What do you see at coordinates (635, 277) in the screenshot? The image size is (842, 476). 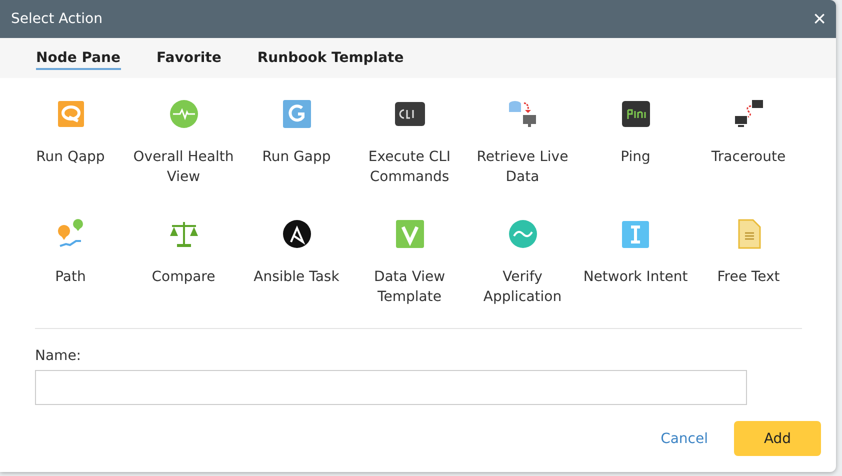 I see `action-label: Network Intent` at bounding box center [635, 277].